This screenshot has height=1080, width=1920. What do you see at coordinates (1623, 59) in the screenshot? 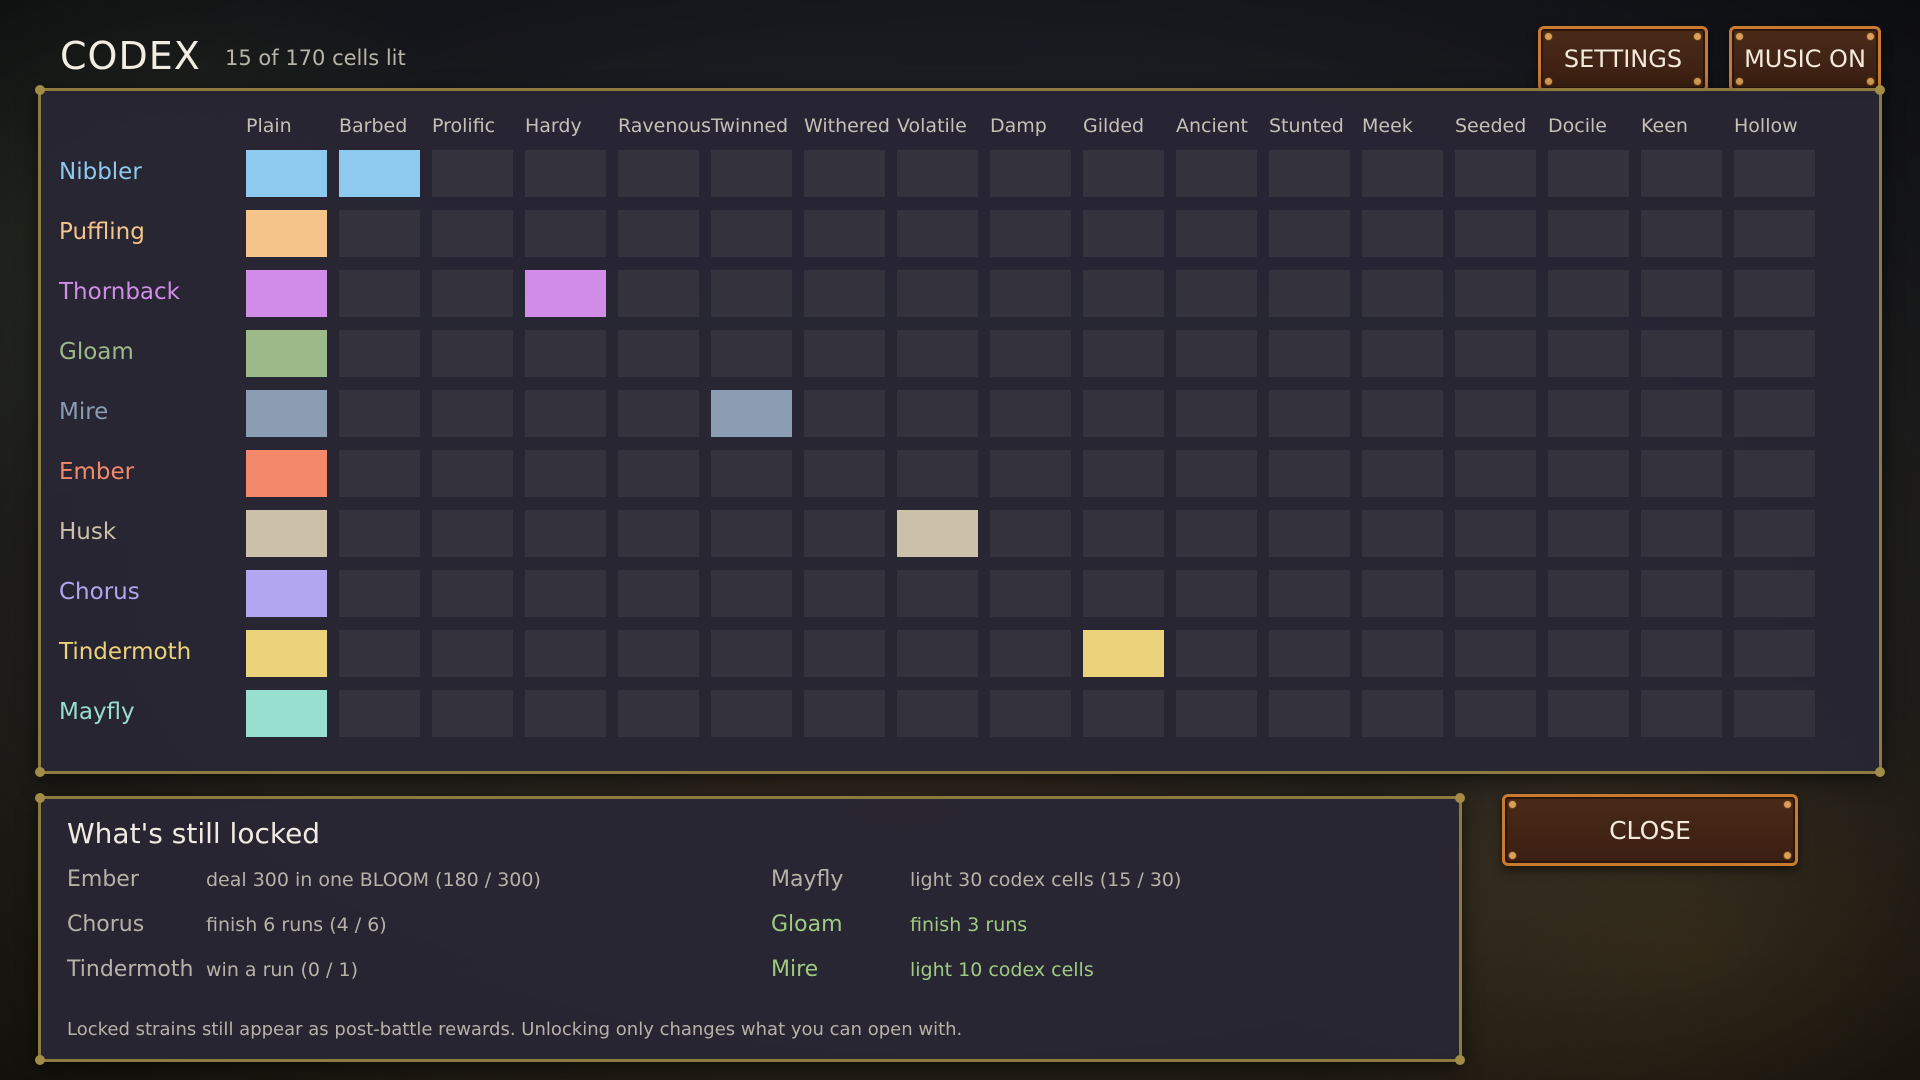
I see `settings-button: SETTINGS` at bounding box center [1623, 59].